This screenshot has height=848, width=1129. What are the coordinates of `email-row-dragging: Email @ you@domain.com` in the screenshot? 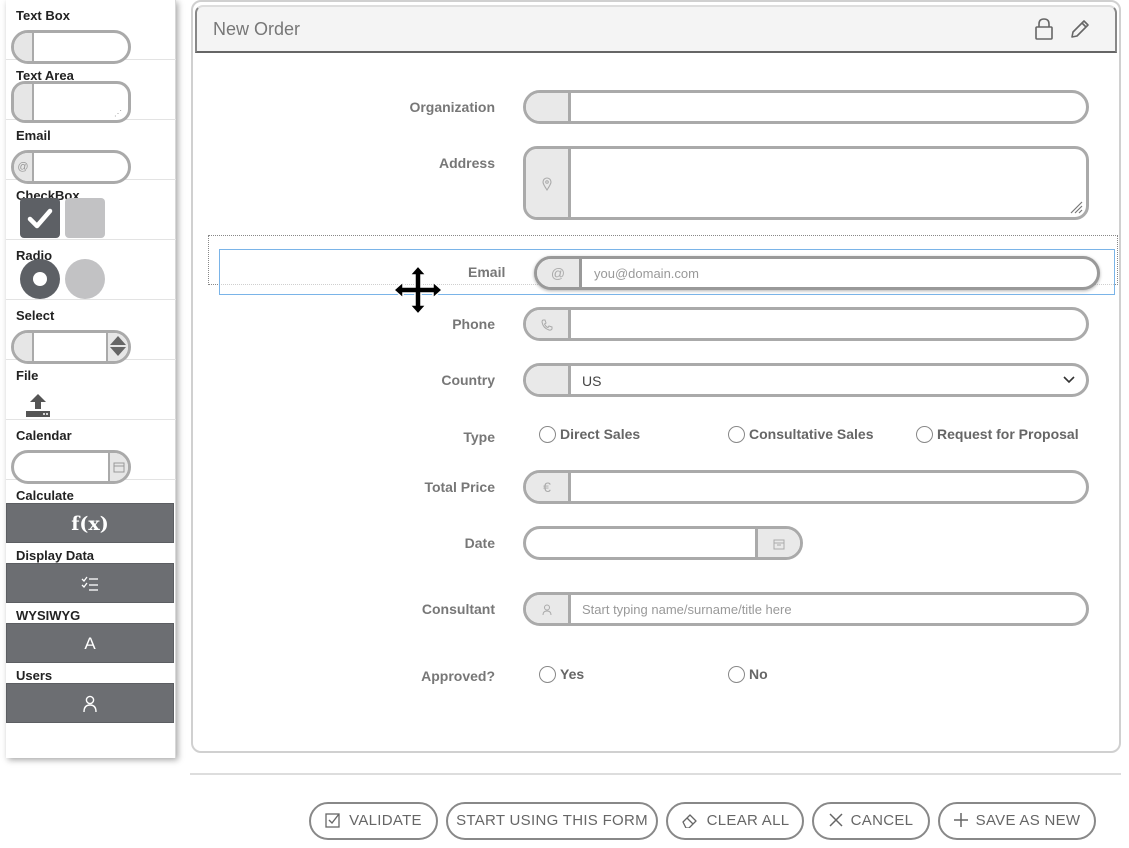 It's located at (667, 272).